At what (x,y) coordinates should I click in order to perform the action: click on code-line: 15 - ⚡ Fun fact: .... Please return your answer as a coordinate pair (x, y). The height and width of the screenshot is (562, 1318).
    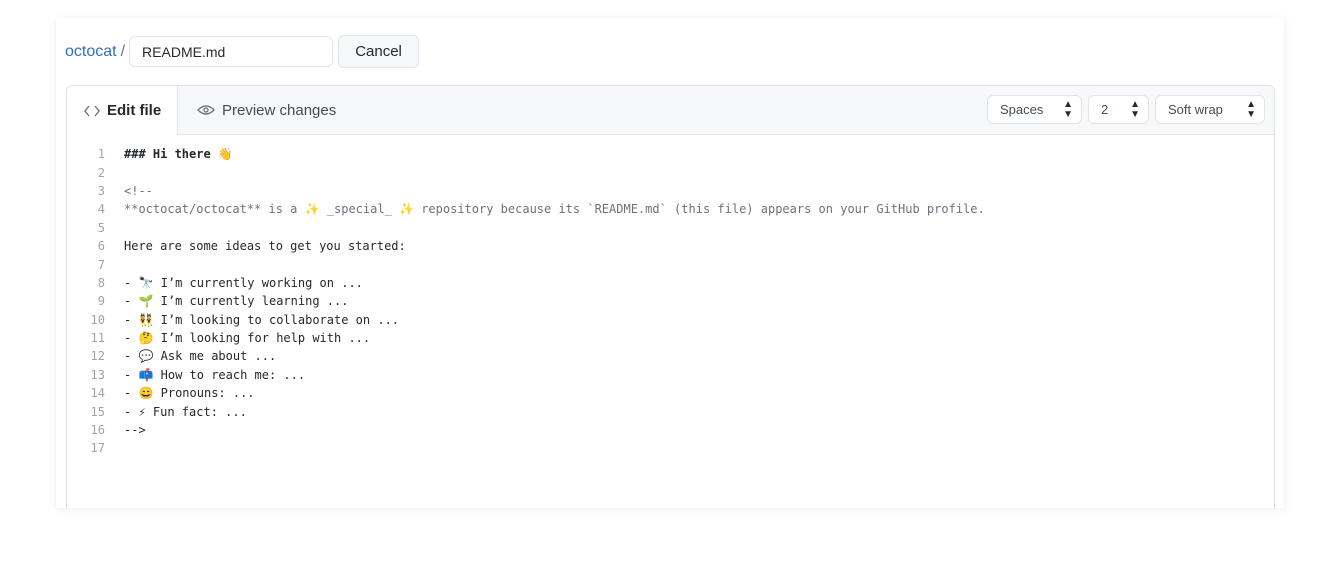
    Looking at the image, I should click on (670, 411).